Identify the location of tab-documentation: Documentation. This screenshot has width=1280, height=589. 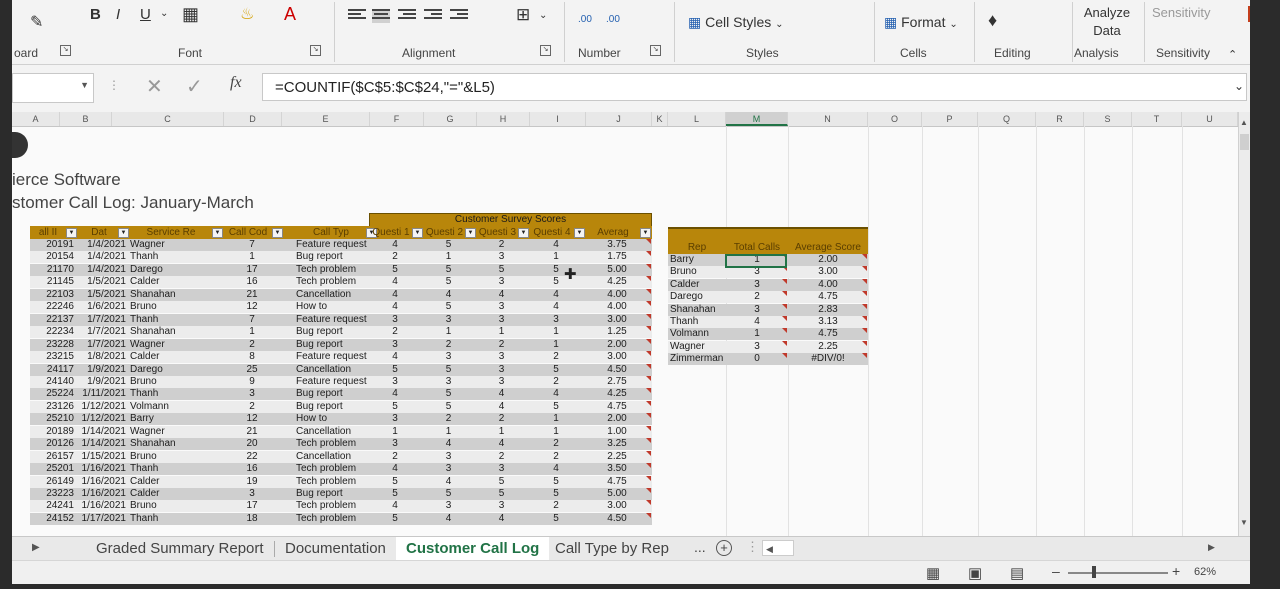
(335, 549).